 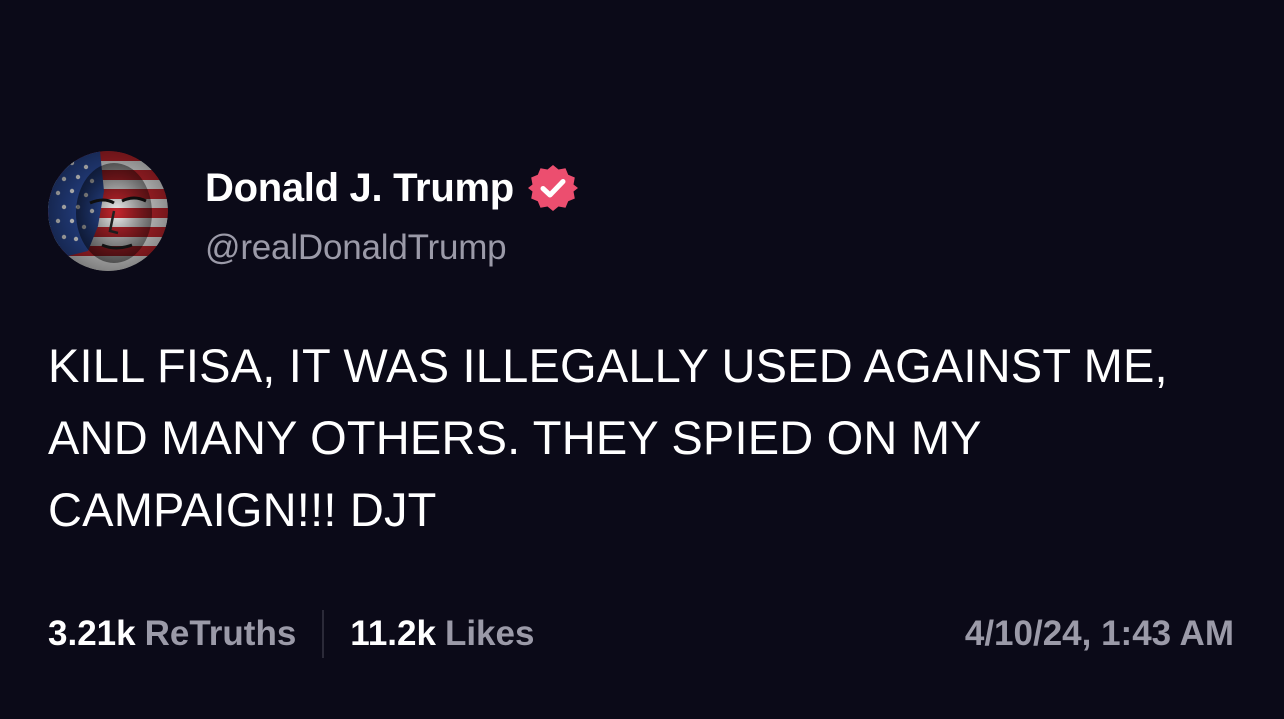 What do you see at coordinates (393, 633) in the screenshot?
I see `likes-count: 11.2k` at bounding box center [393, 633].